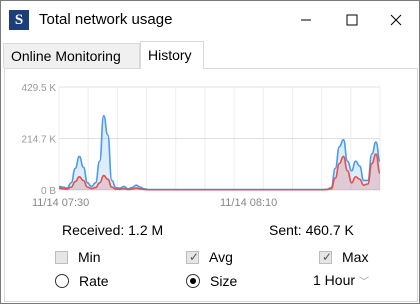  Describe the element at coordinates (39, 140) in the screenshot. I see `y-tick-label: 214.7 K` at that location.